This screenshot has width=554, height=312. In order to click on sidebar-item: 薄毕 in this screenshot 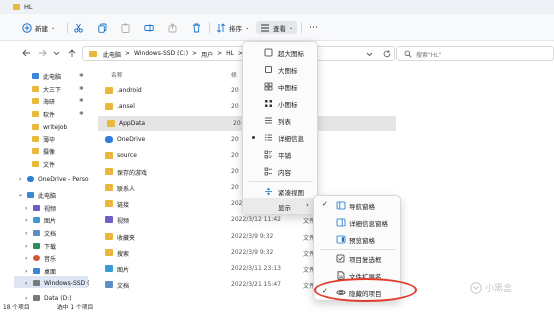, I will do `click(43, 139)`.